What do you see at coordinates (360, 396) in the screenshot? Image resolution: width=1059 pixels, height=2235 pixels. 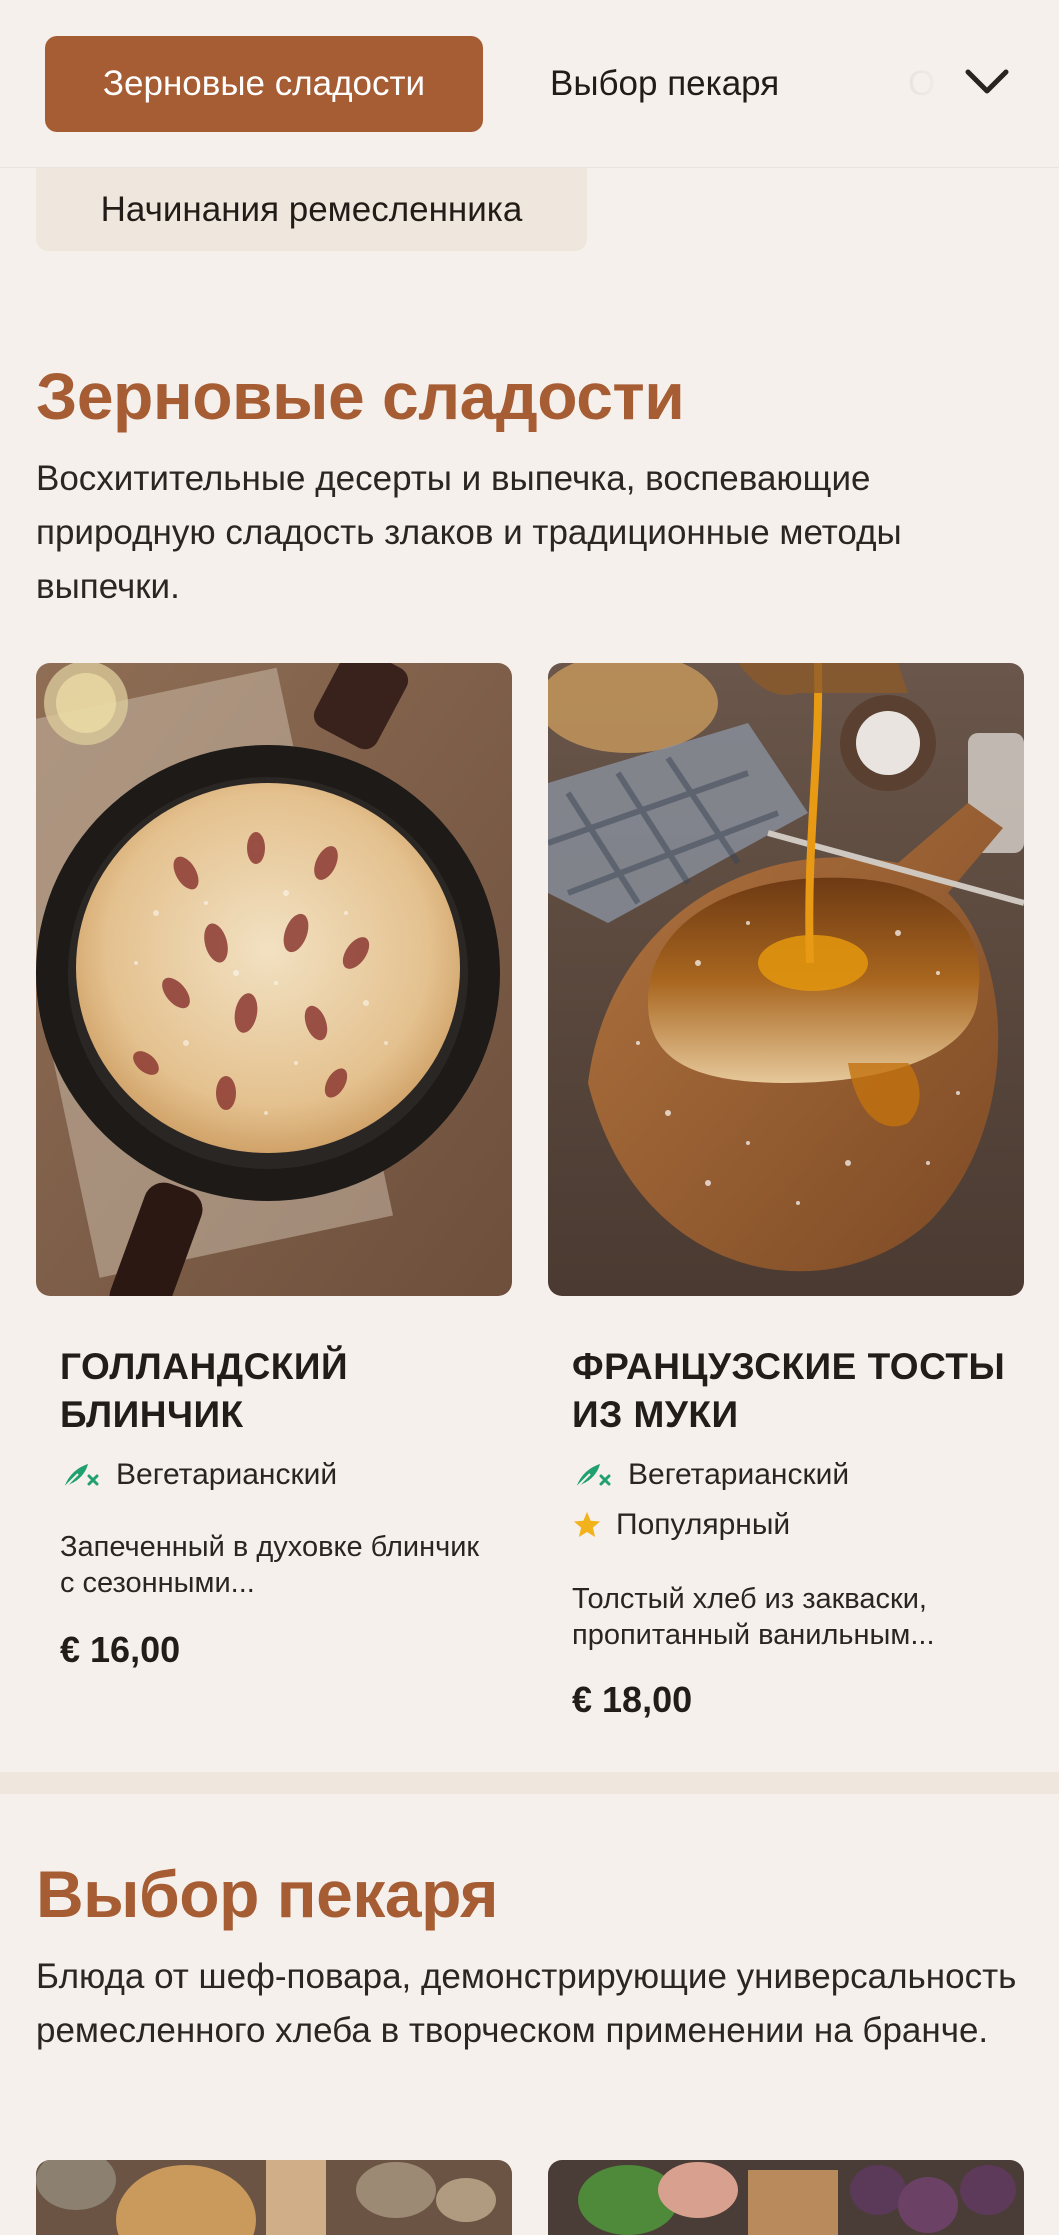 I see `section-title: Зерновые сладости` at bounding box center [360, 396].